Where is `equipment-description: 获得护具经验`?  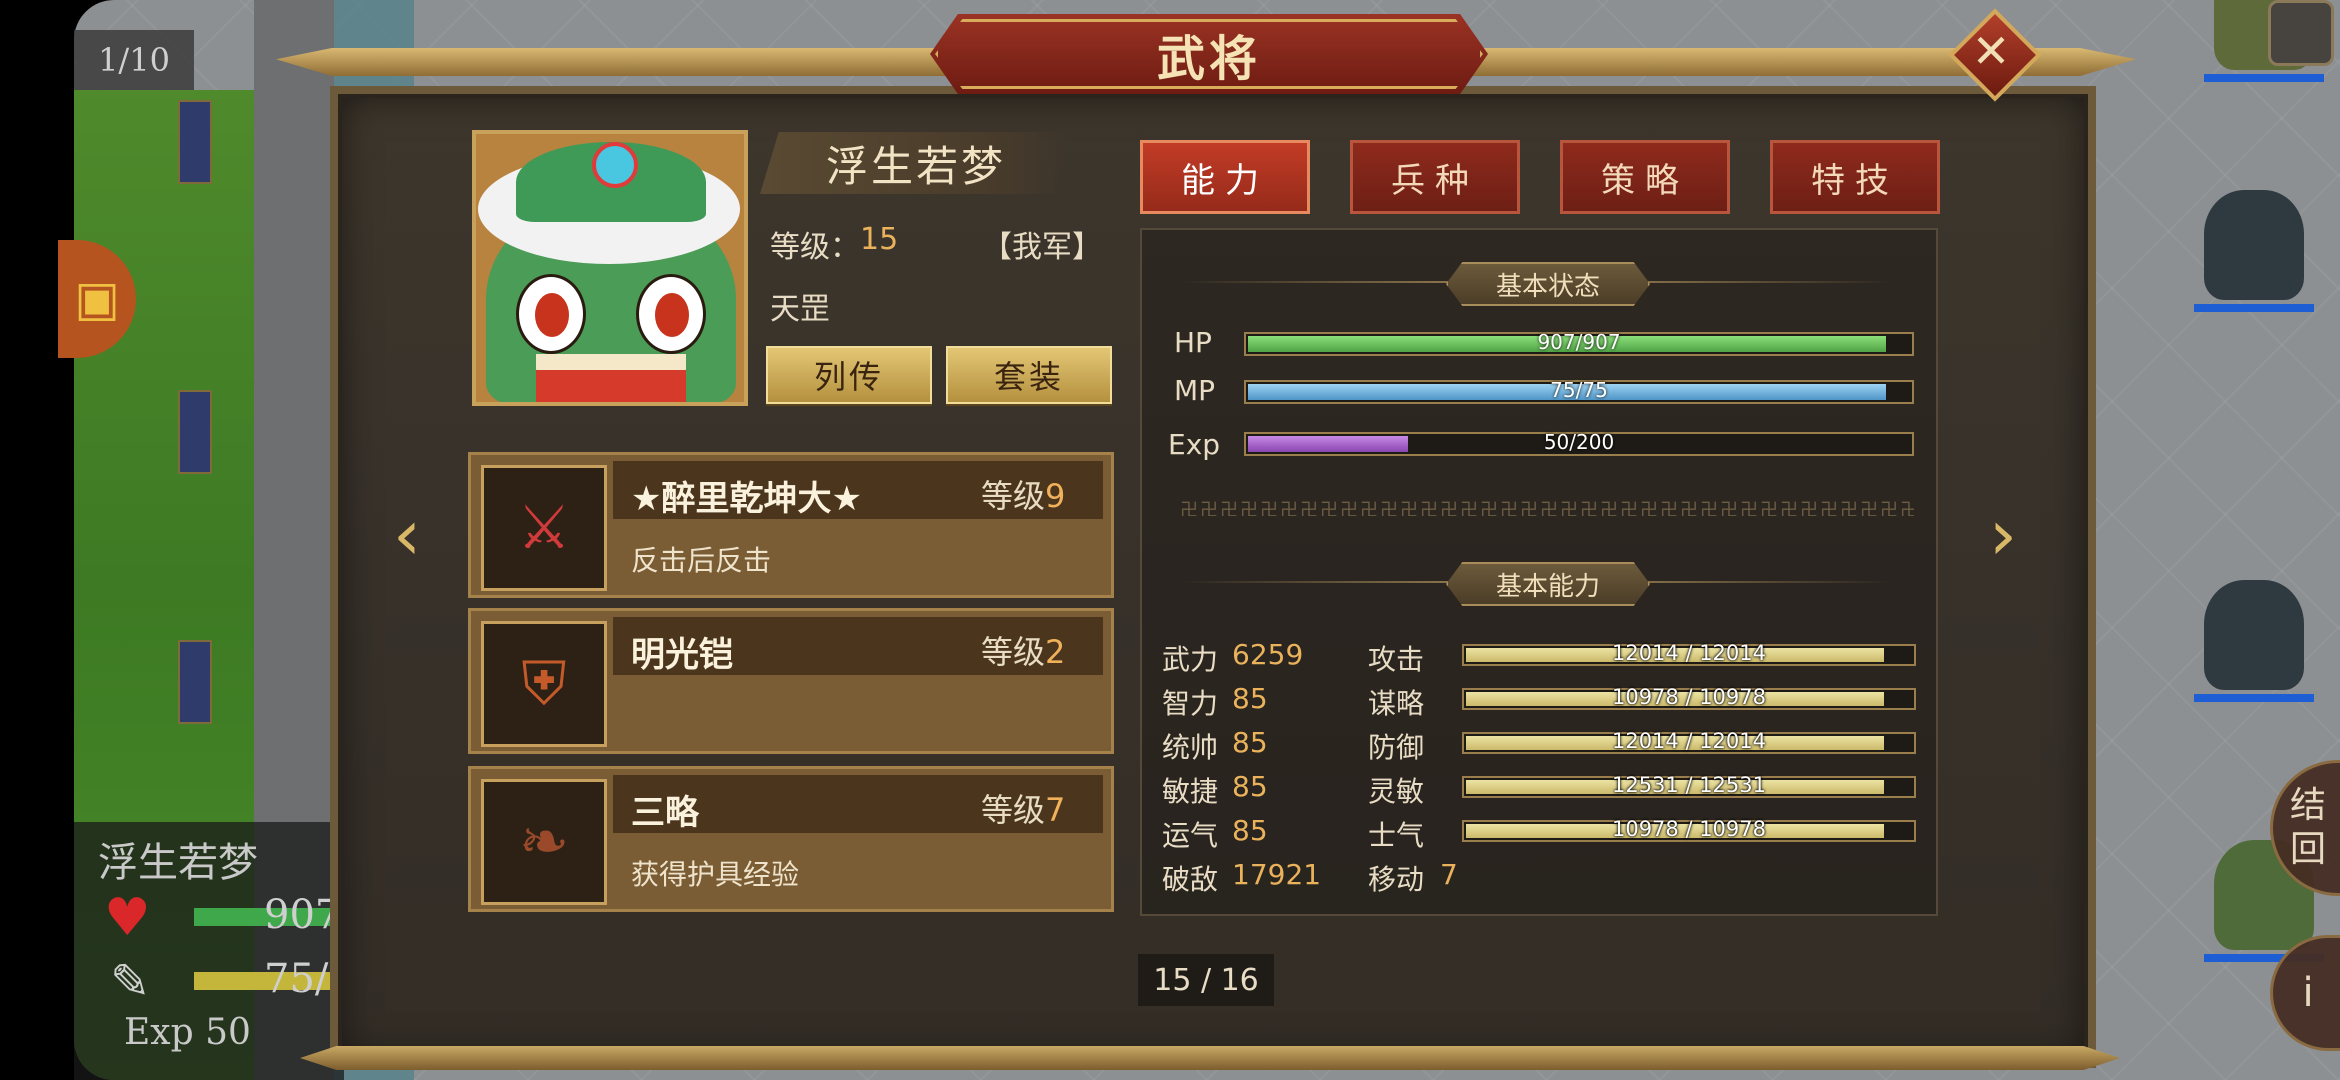
equipment-description: 获得护具经验 is located at coordinates (715, 874).